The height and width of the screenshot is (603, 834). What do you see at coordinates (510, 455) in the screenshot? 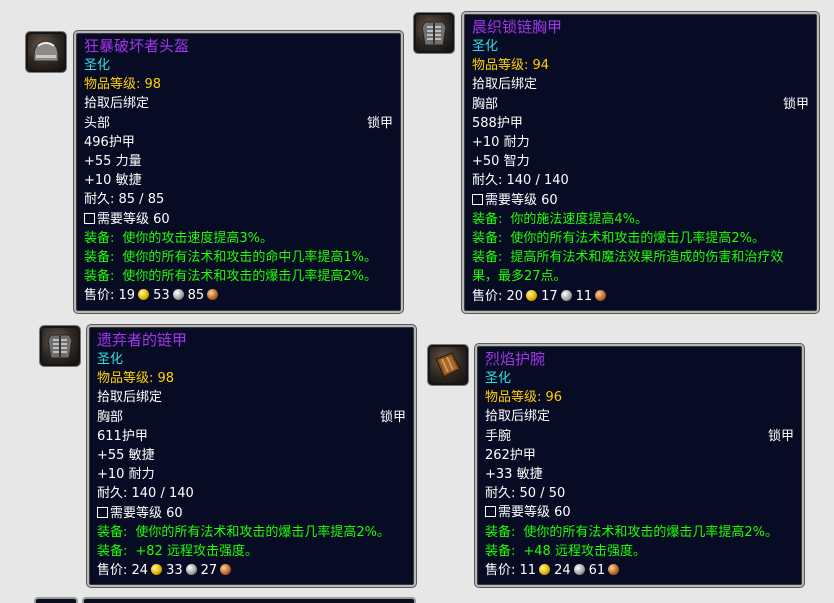
I see `stat-armor: 262护甲` at bounding box center [510, 455].